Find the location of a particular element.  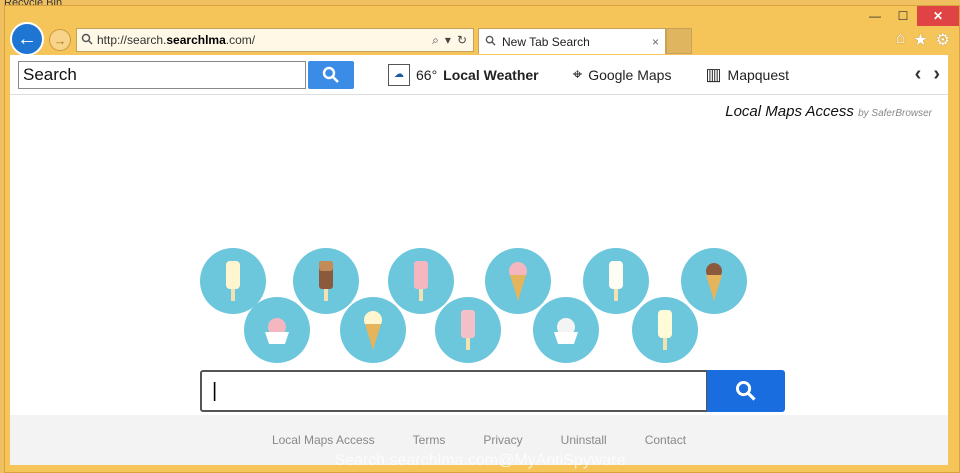

footer-link-uninstall: Uninstall is located at coordinates (584, 440).